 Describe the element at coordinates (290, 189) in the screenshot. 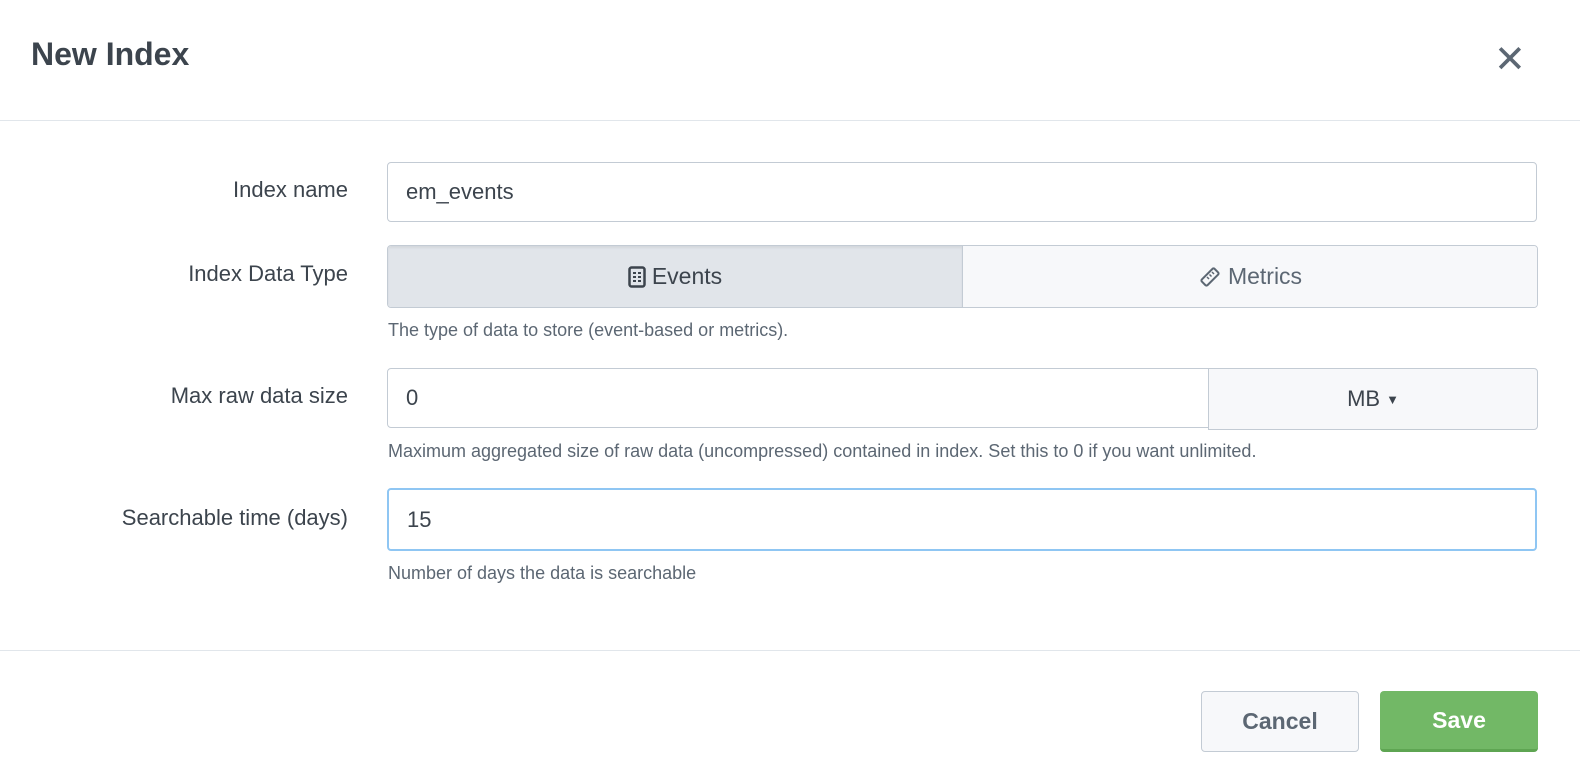

I see `index-name-label: Index name` at that location.